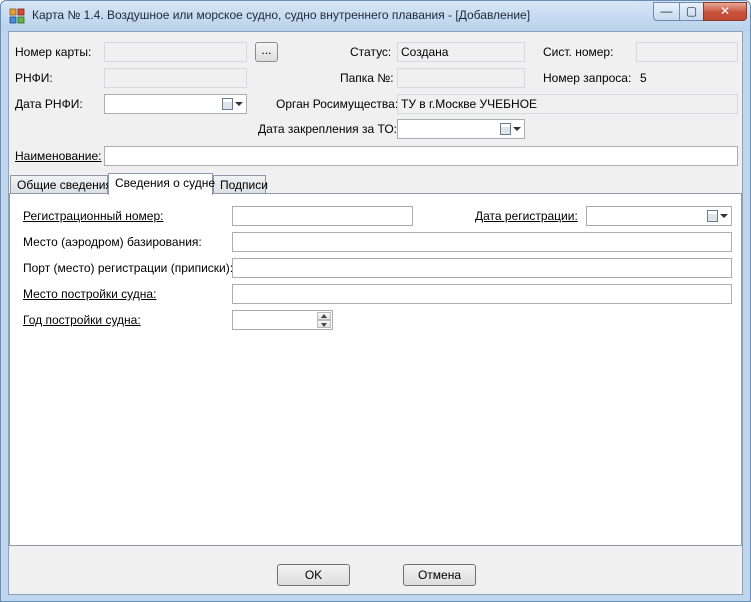 This screenshot has width=751, height=602. I want to click on spin-down-icon, so click(324, 324).